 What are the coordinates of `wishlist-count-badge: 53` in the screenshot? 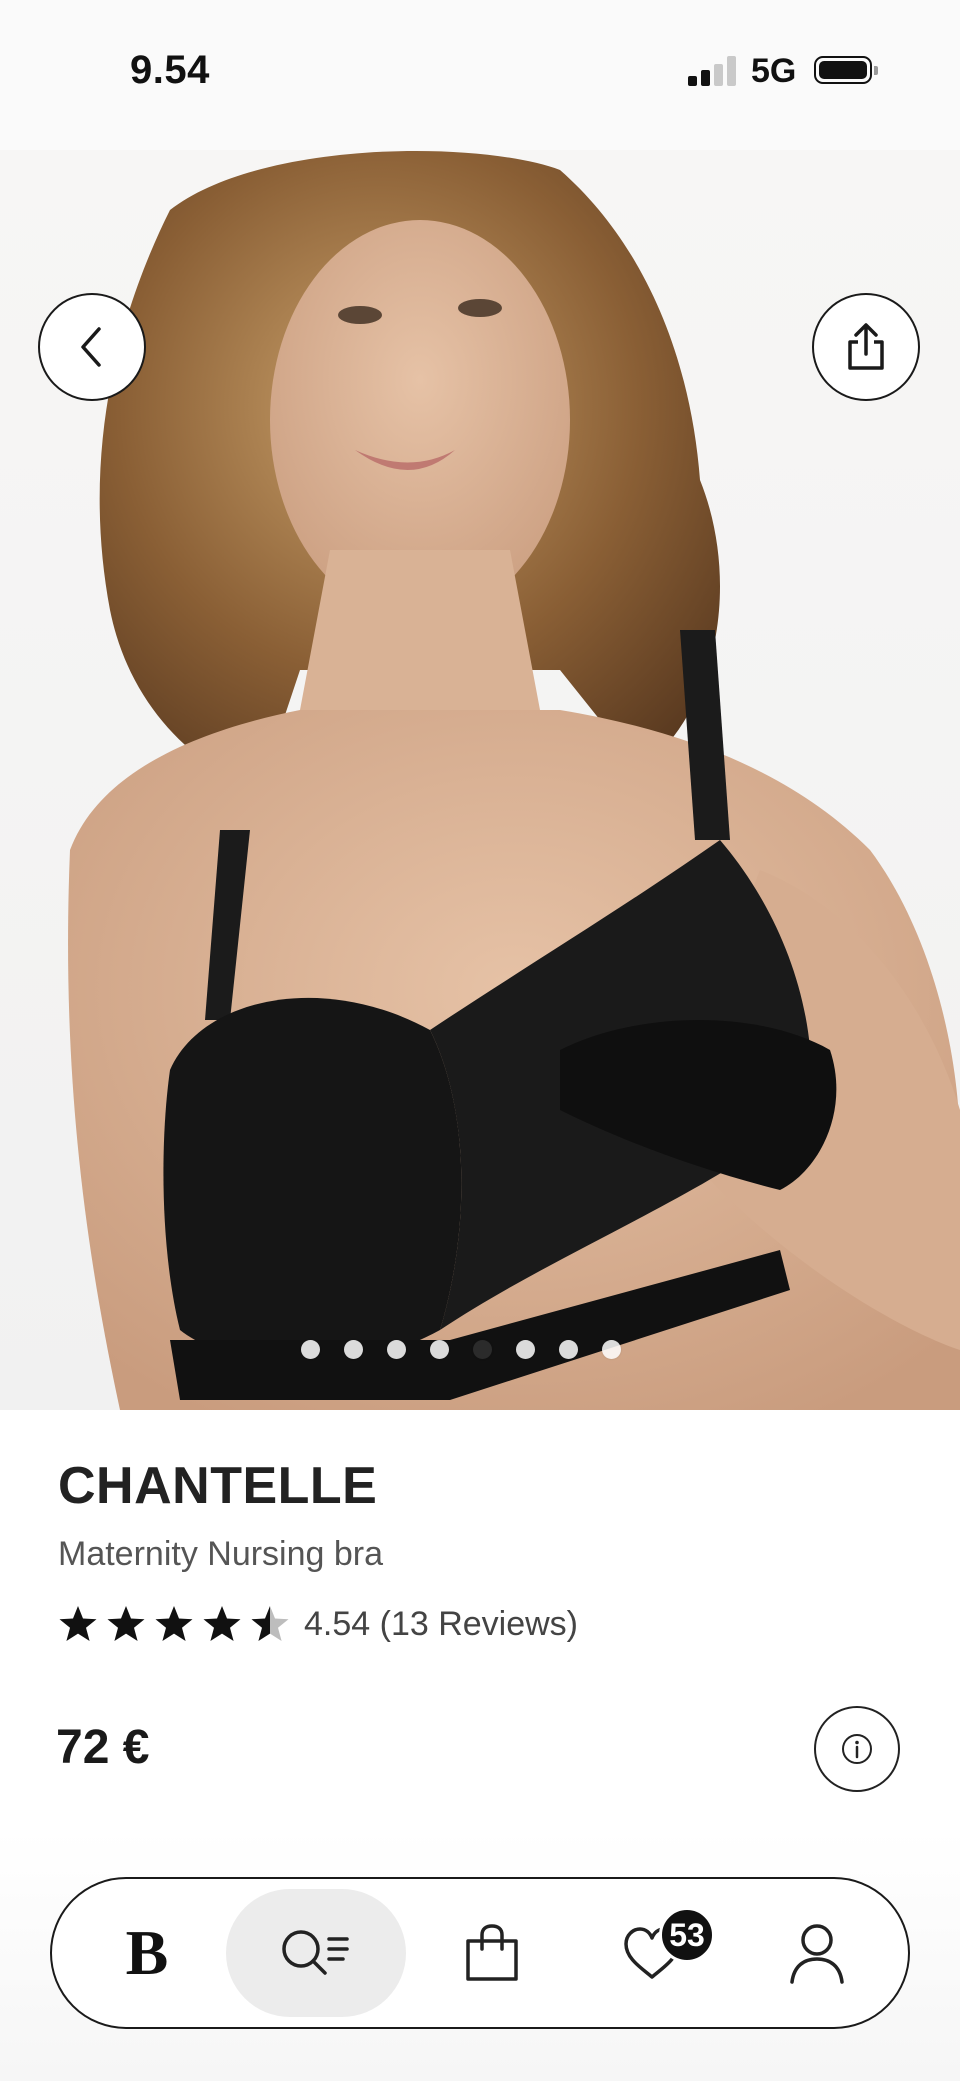 It's located at (687, 1935).